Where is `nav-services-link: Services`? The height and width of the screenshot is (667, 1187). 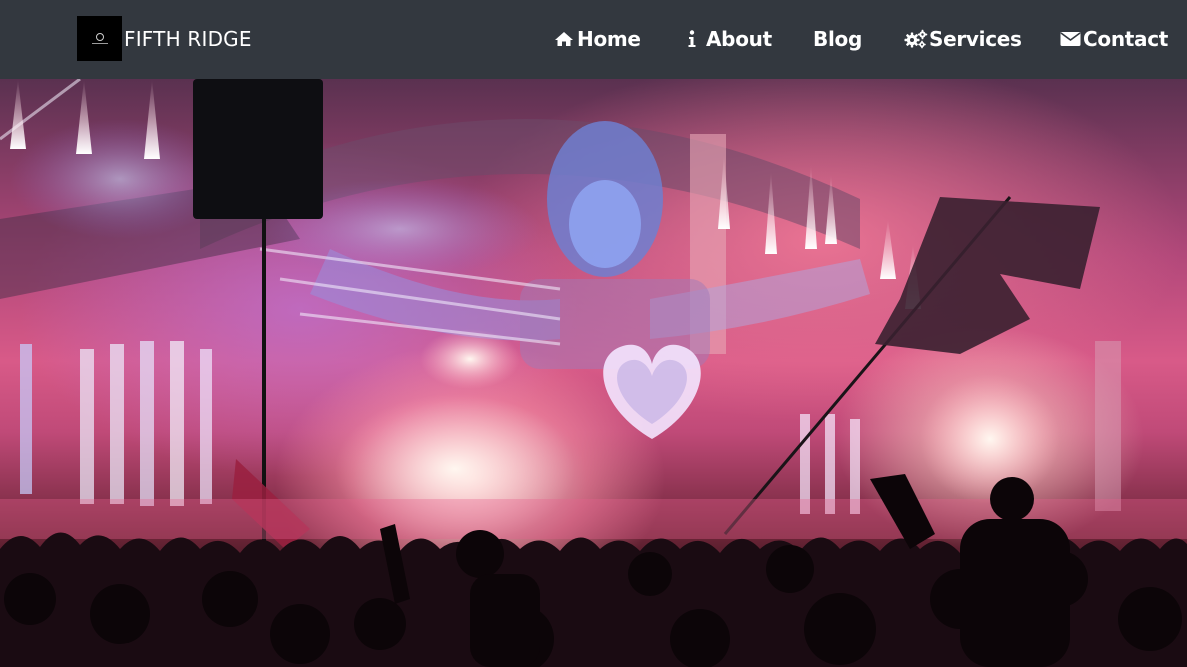
nav-services-link: Services is located at coordinates (963, 39).